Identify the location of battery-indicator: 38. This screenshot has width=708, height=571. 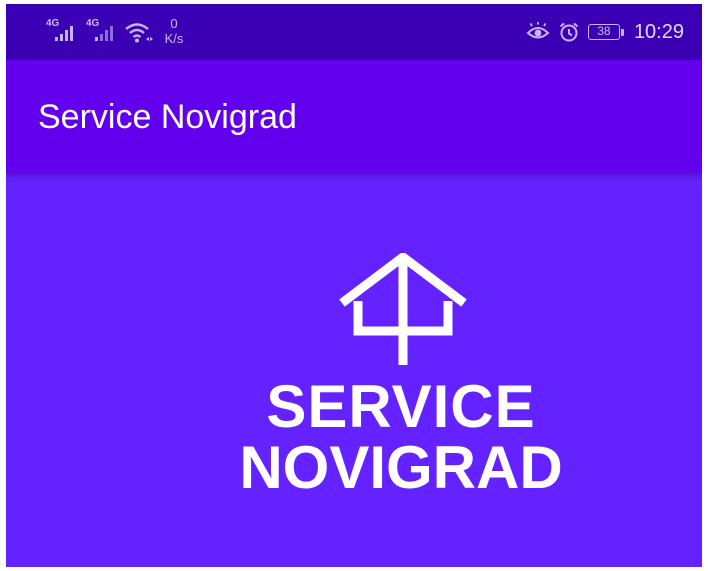
(605, 32).